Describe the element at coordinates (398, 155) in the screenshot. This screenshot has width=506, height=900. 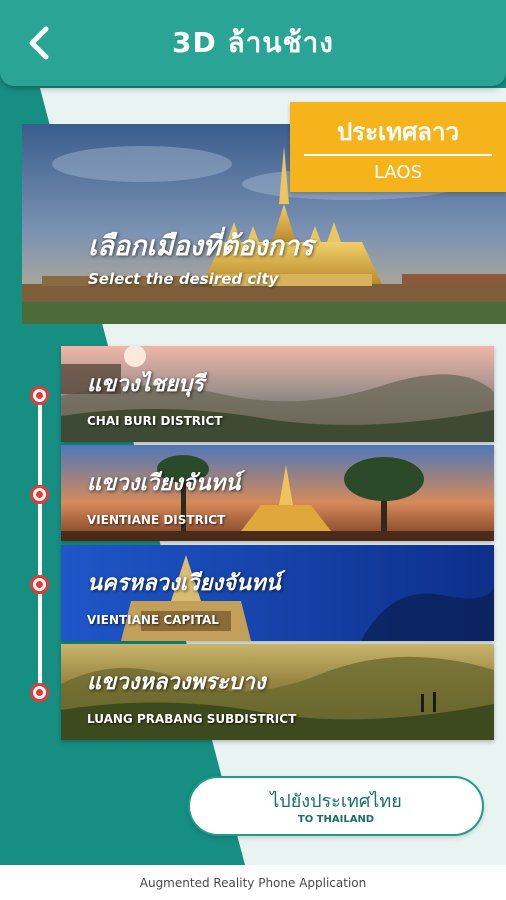
I see `divider` at that location.